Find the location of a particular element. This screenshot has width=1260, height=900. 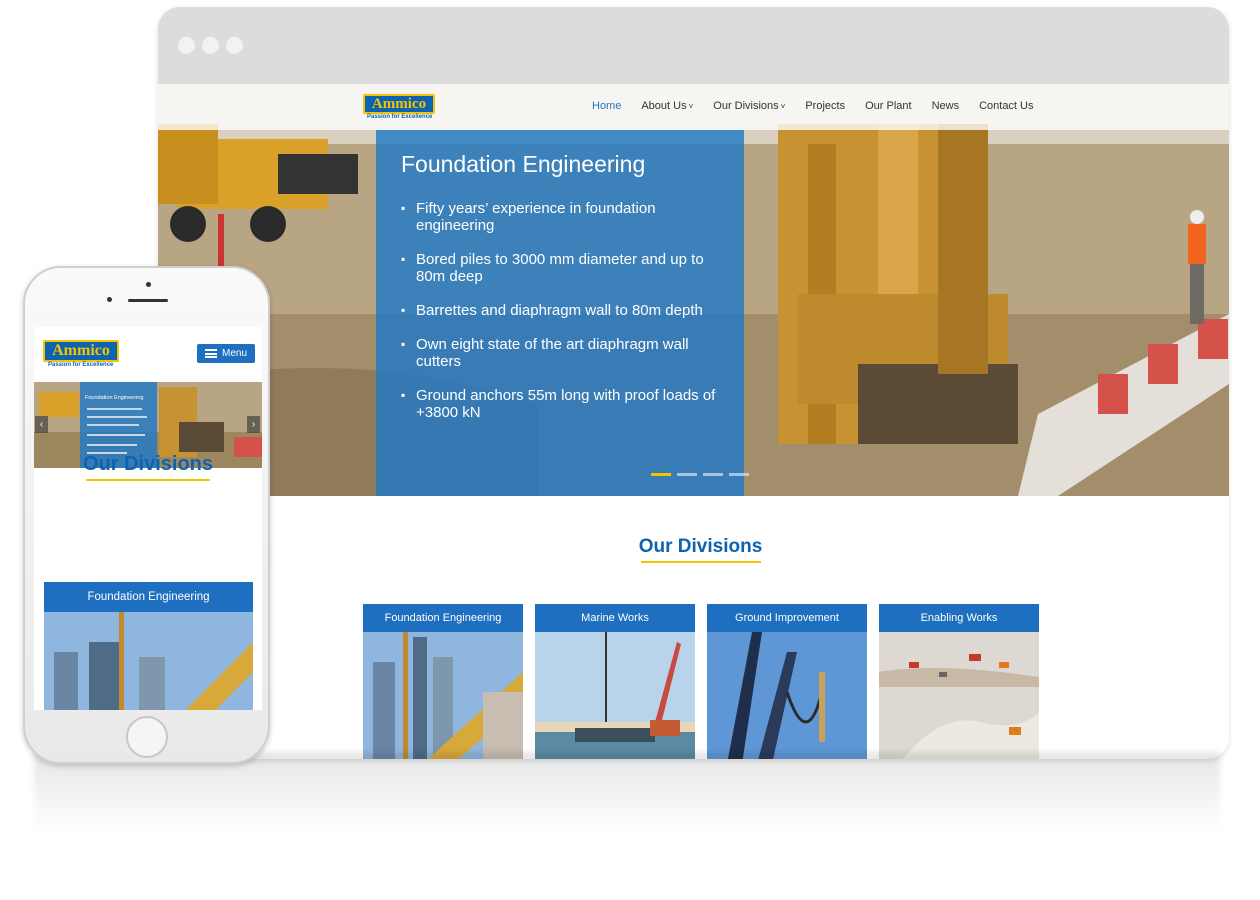

nav-item-our-plant: Our Plant is located at coordinates (888, 106).